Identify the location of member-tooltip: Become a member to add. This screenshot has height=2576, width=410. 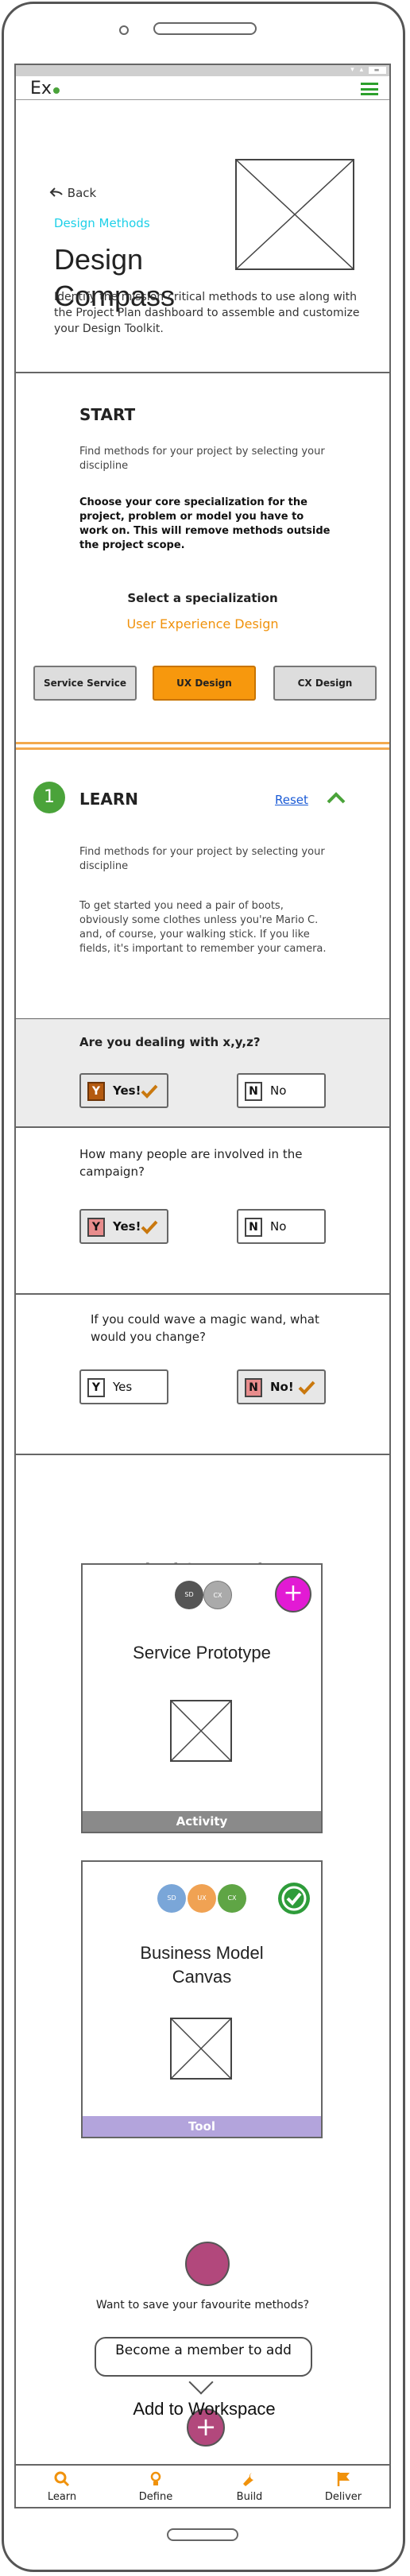
(203, 2357).